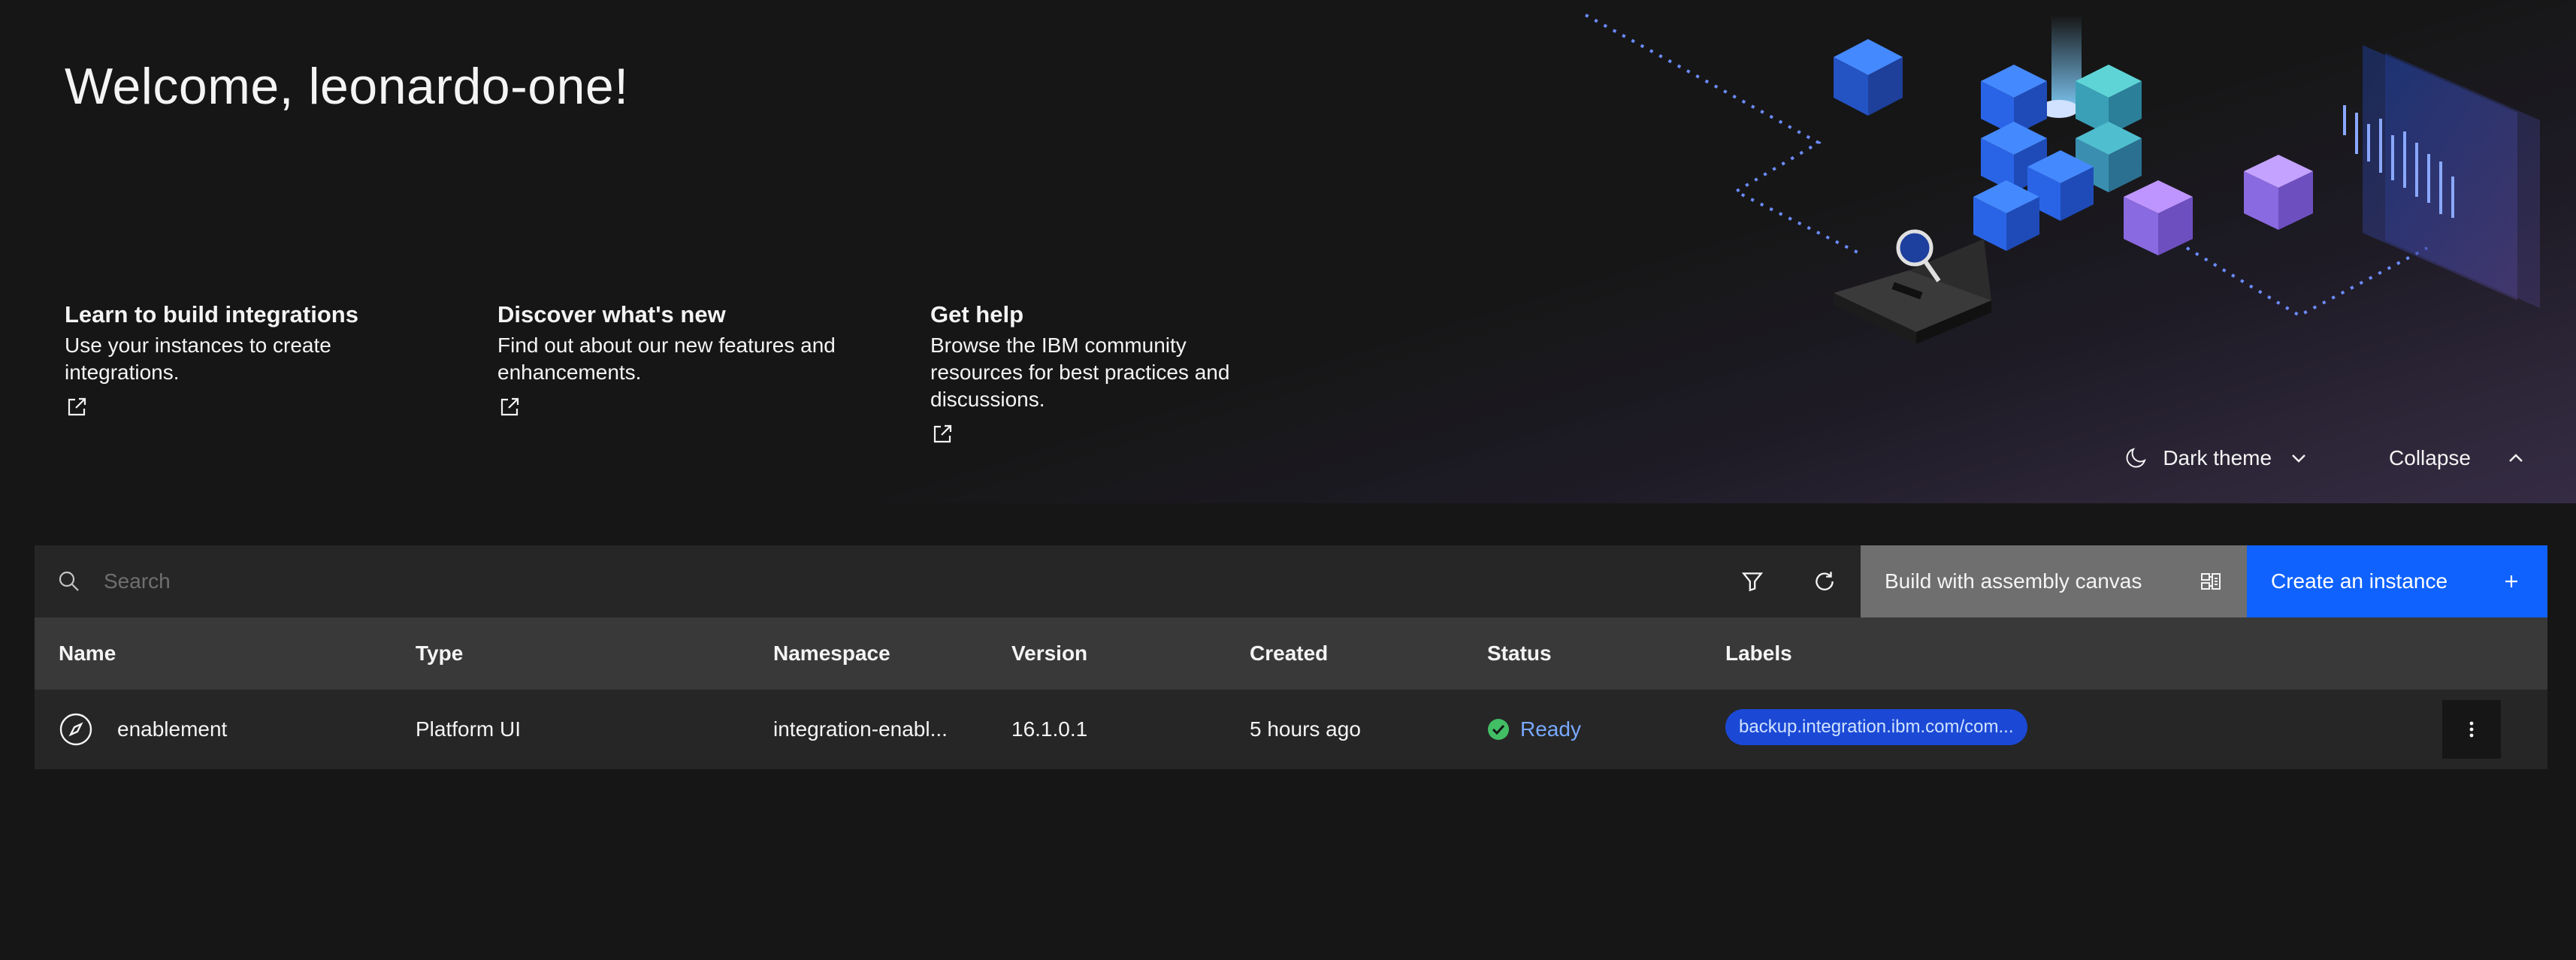  What do you see at coordinates (1520, 654) in the screenshot?
I see `column-header-status: Status` at bounding box center [1520, 654].